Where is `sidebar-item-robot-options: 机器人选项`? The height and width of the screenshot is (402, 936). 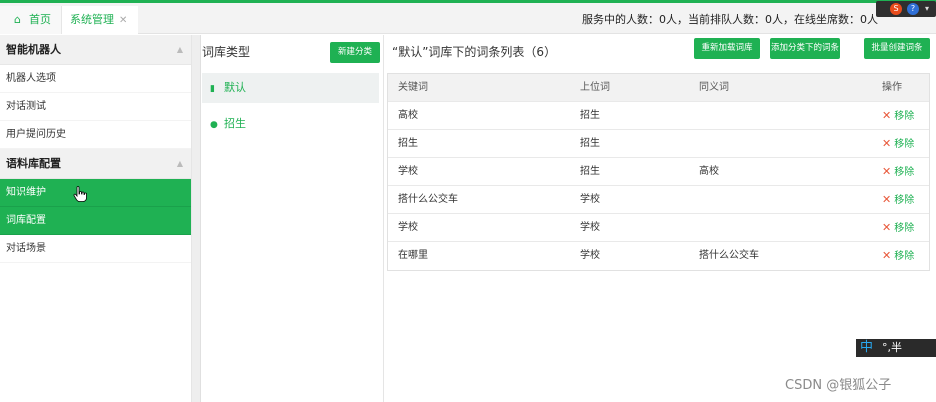 sidebar-item-robot-options: 机器人选项 is located at coordinates (95, 79).